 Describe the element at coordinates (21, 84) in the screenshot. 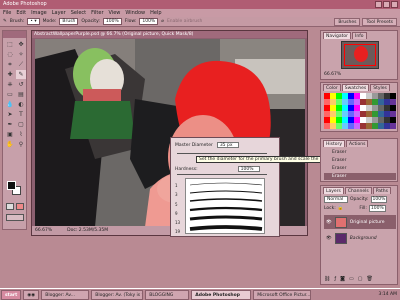

I see `history-brush-tool-icon: ↺` at that location.